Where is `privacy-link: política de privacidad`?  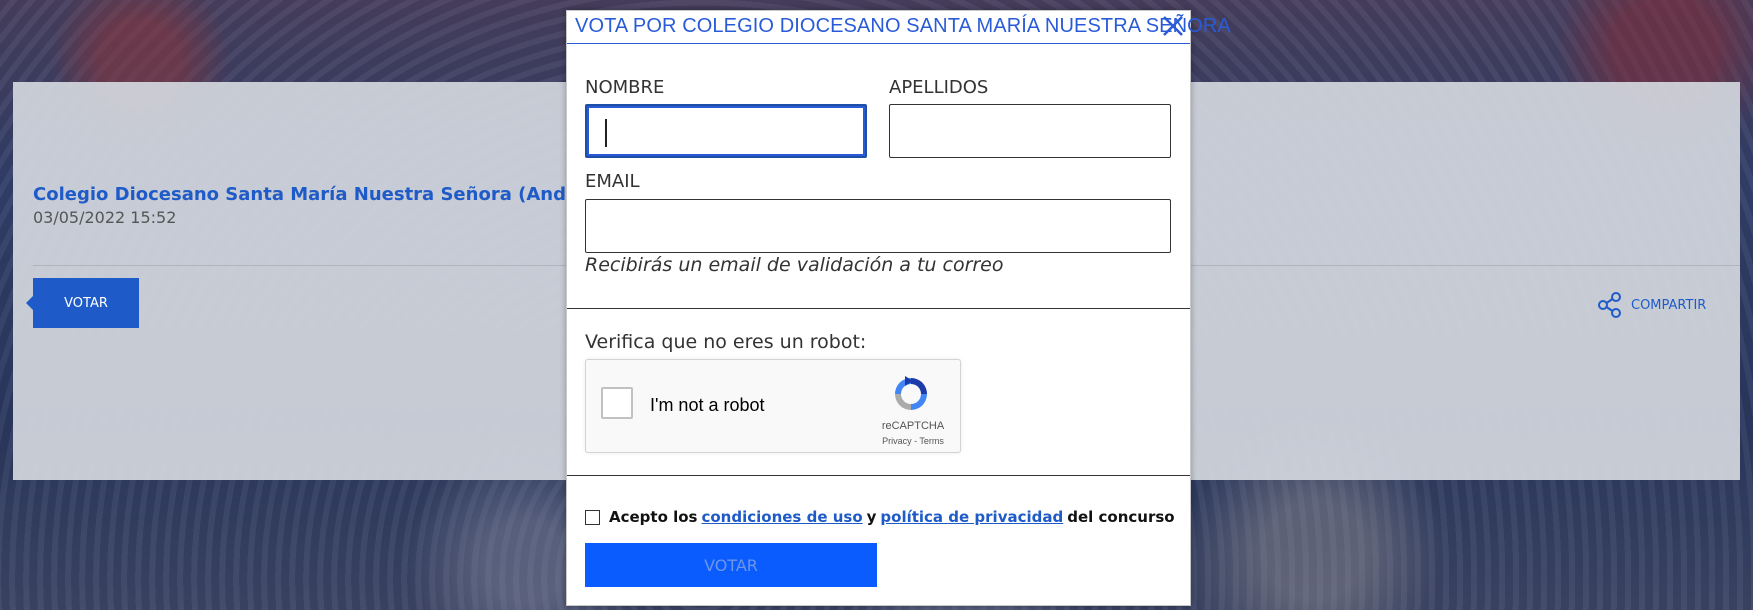 privacy-link: política de privacidad is located at coordinates (971, 517).